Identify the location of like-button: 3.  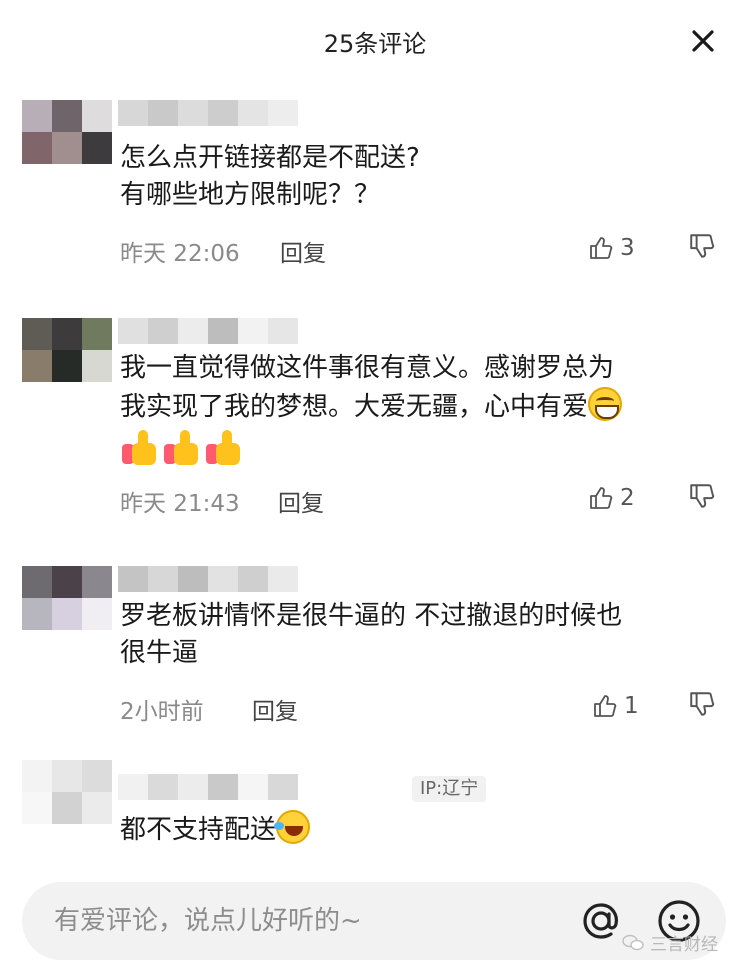
(611, 248).